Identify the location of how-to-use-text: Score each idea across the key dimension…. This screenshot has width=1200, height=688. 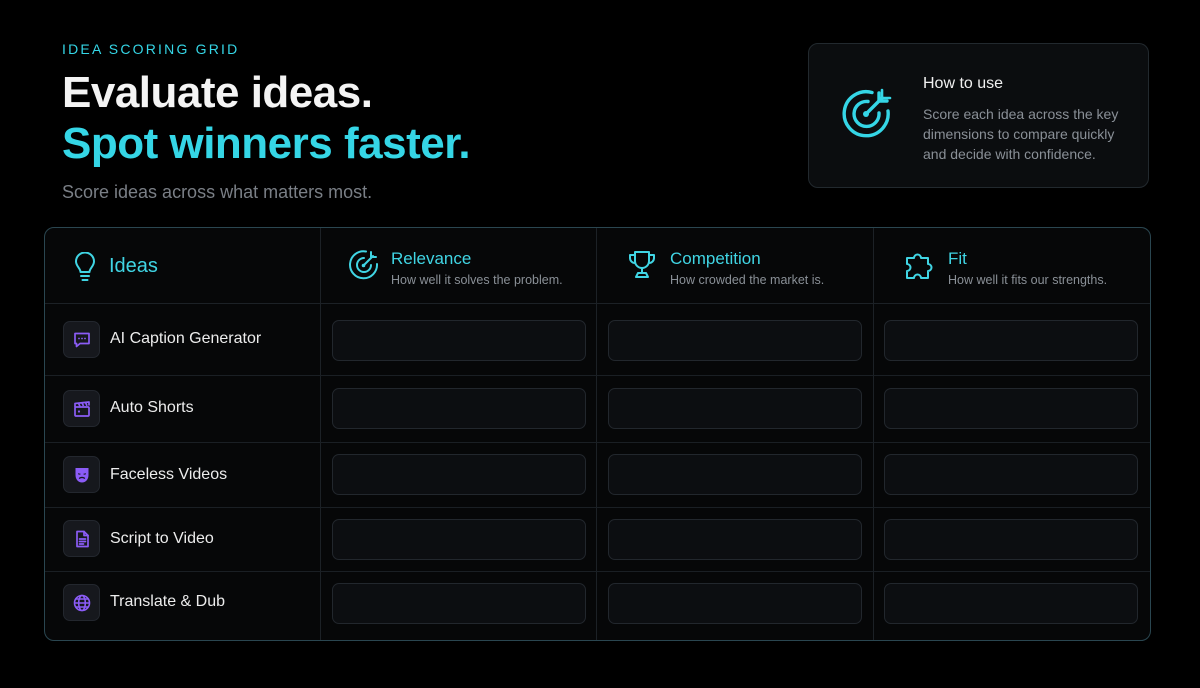
(1021, 134).